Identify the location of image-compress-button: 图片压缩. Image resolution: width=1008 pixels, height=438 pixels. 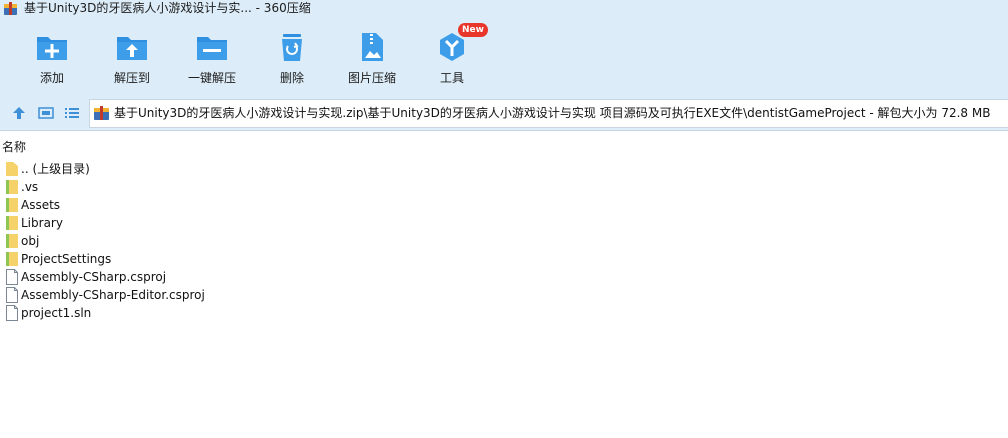
(372, 57).